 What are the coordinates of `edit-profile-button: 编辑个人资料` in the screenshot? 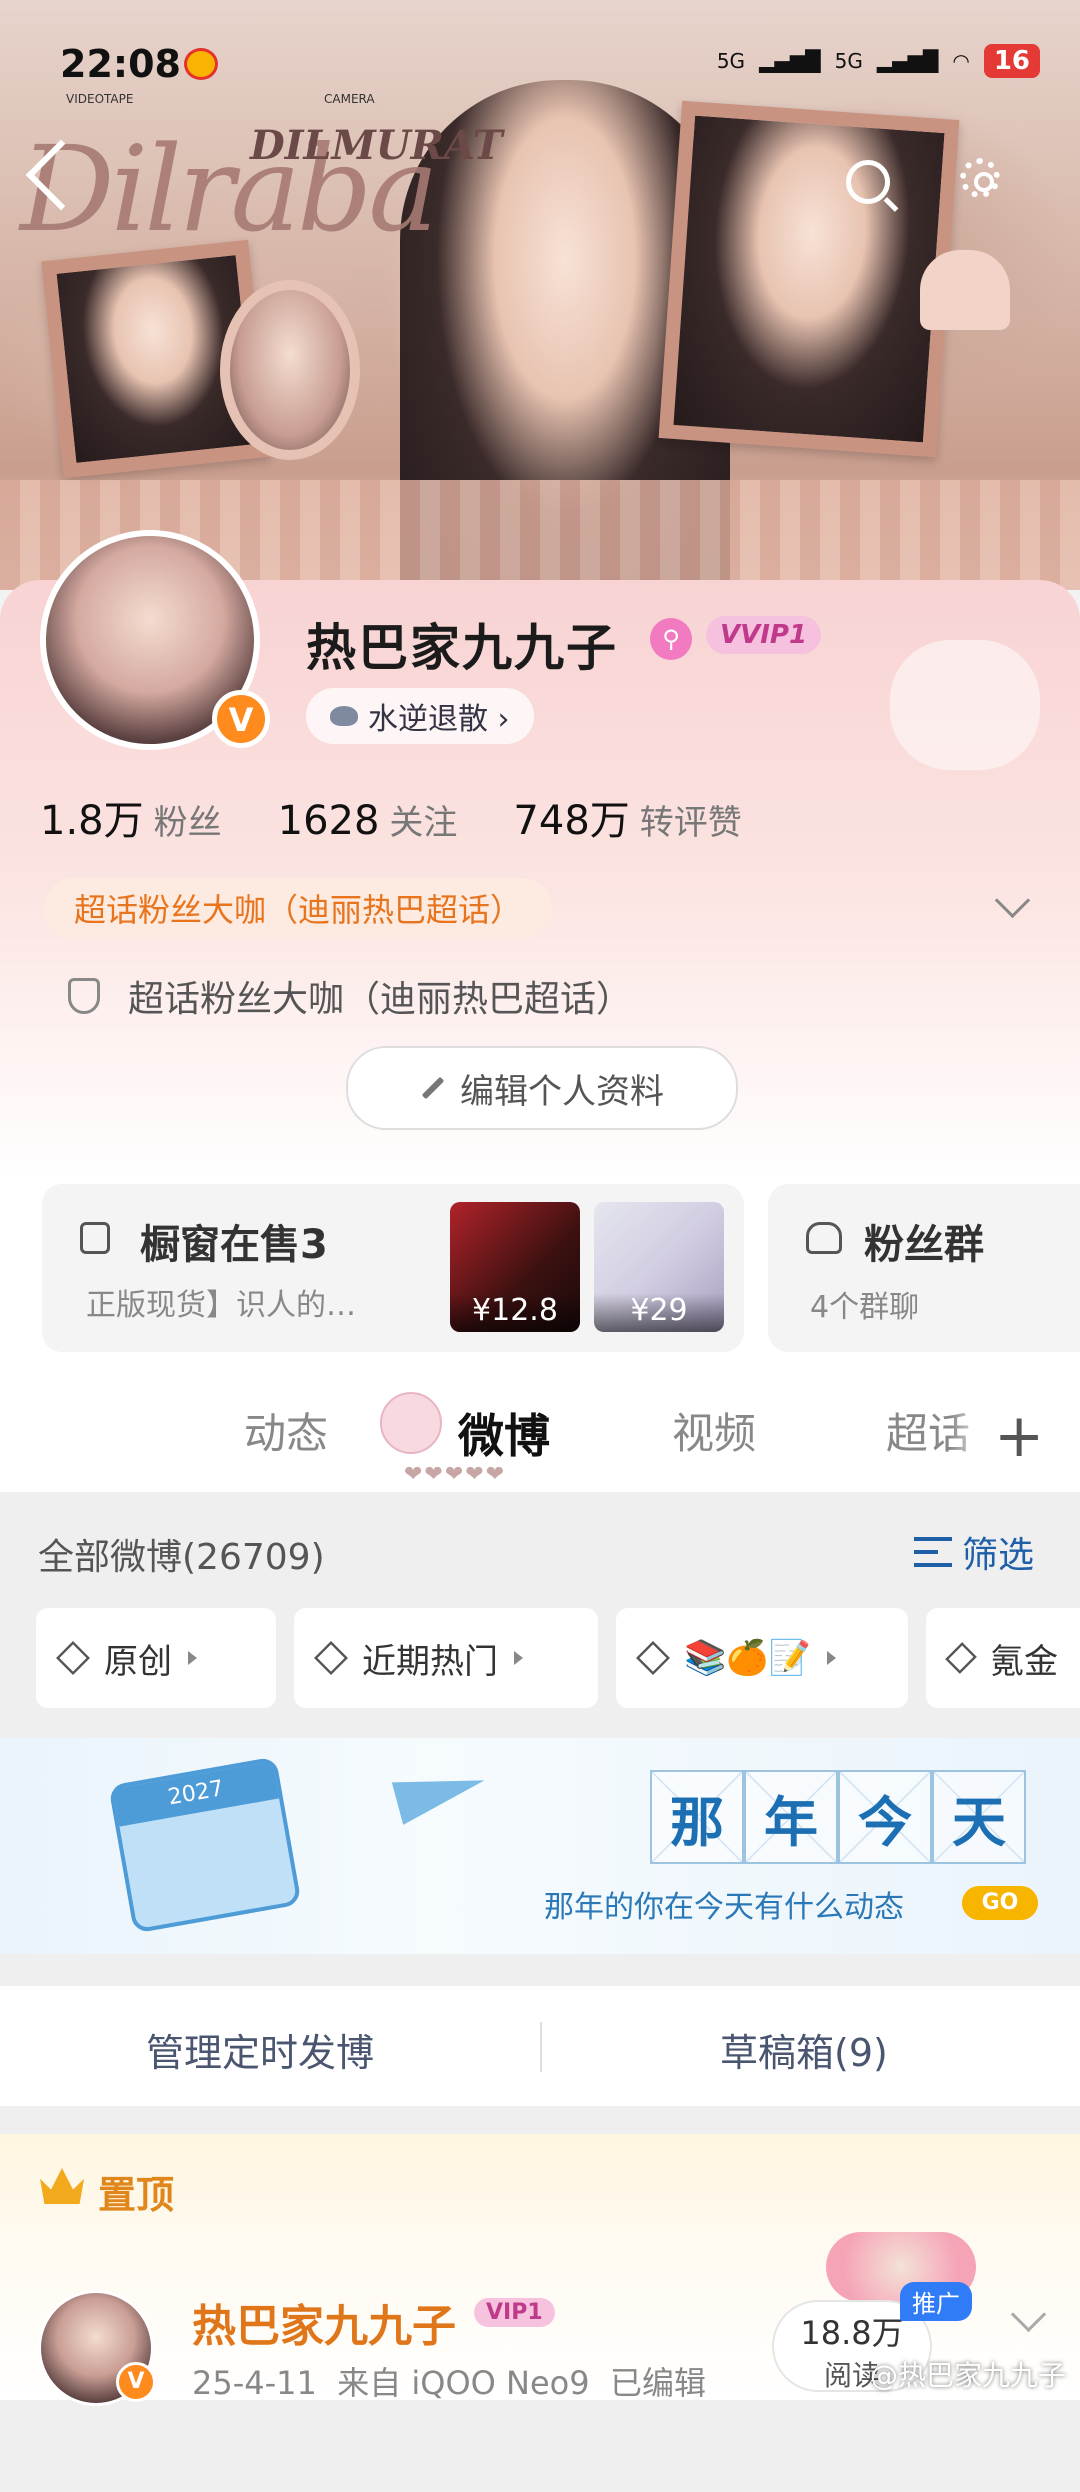 It's located at (542, 1088).